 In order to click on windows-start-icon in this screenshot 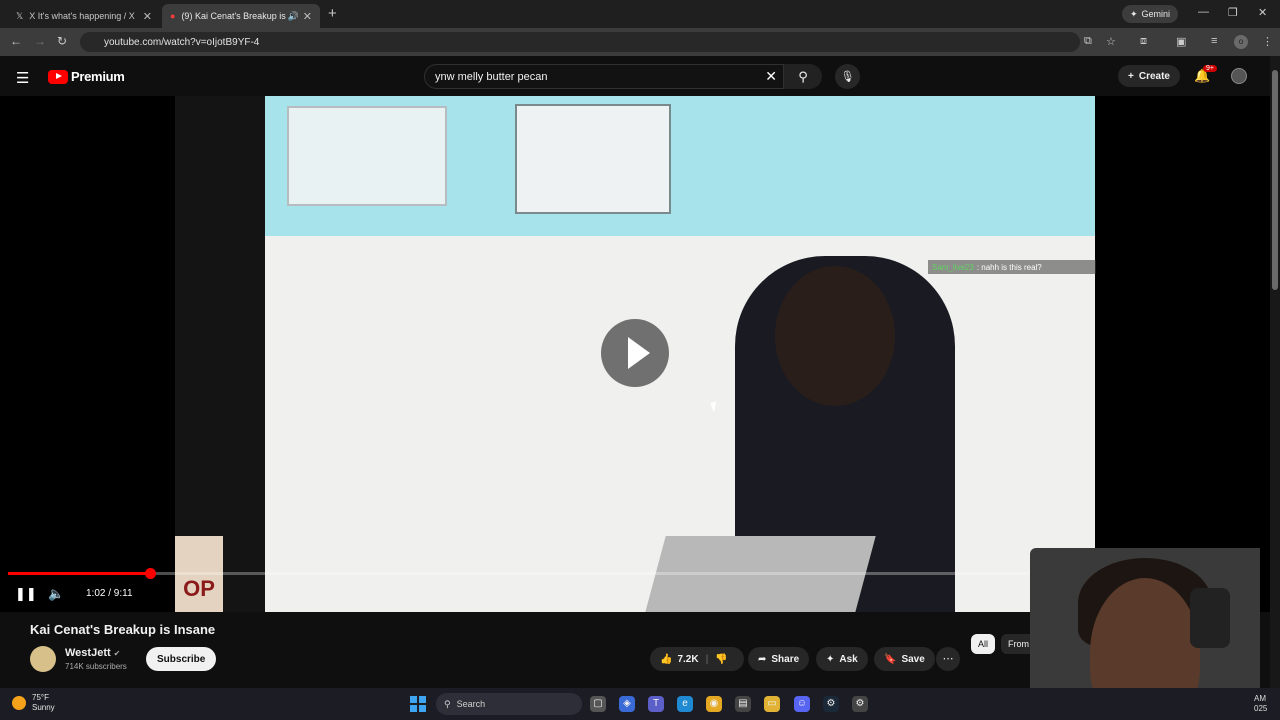, I will do `click(418, 704)`.